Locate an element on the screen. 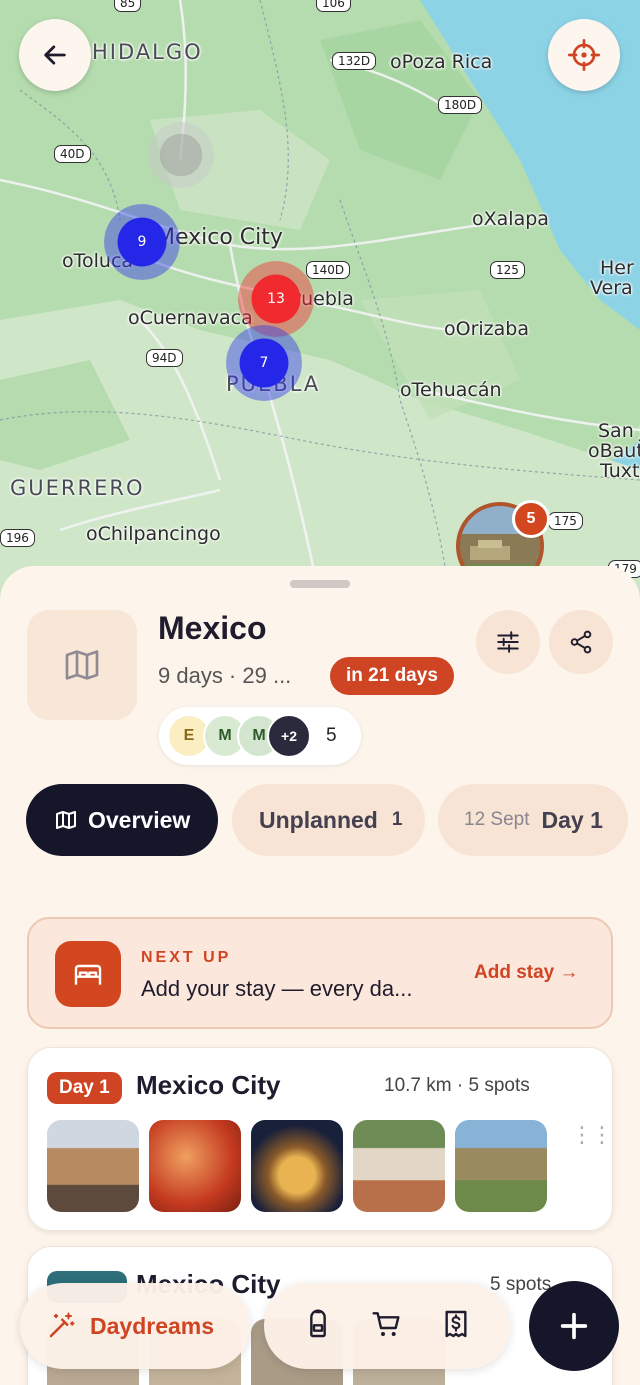 The width and height of the screenshot is (640, 1385). highway-shield: 94D is located at coordinates (164, 358).